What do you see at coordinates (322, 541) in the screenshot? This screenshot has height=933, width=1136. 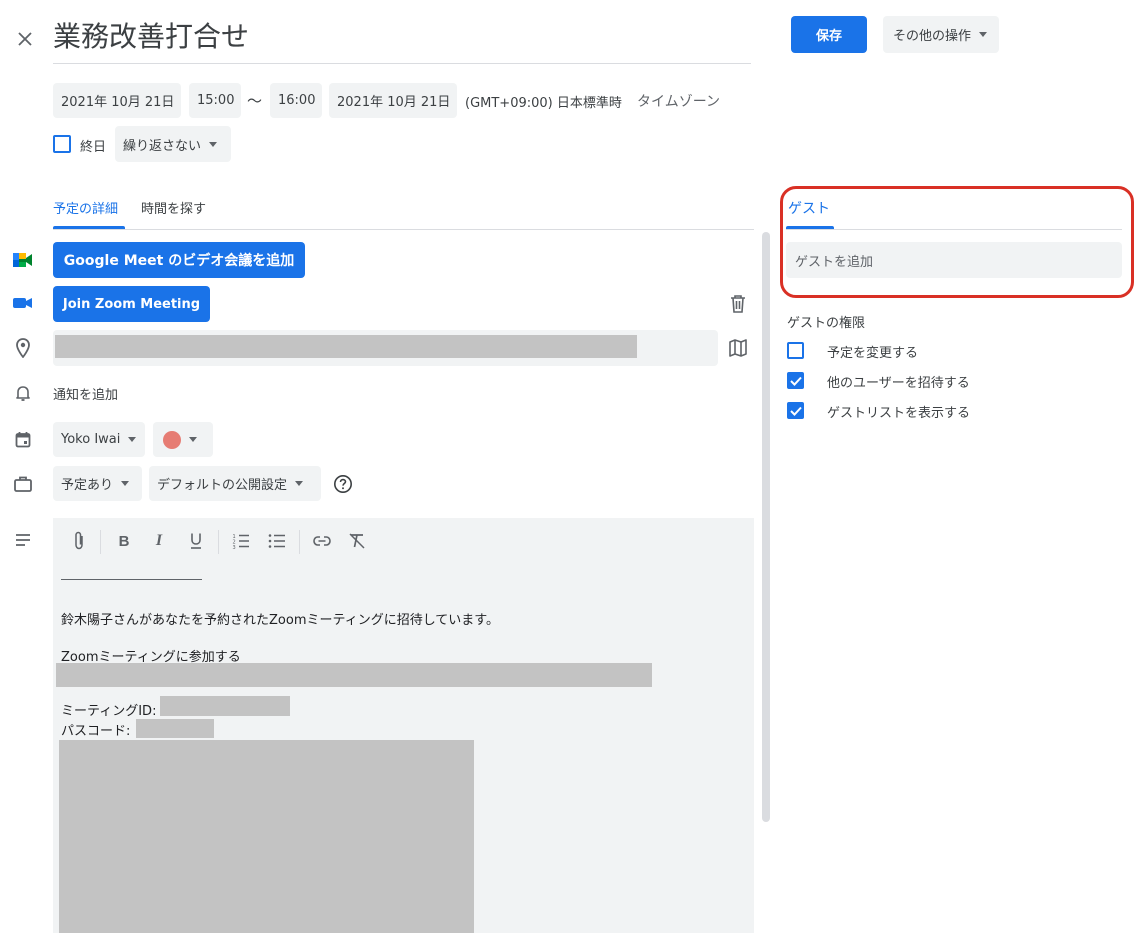 I see `link-icon` at bounding box center [322, 541].